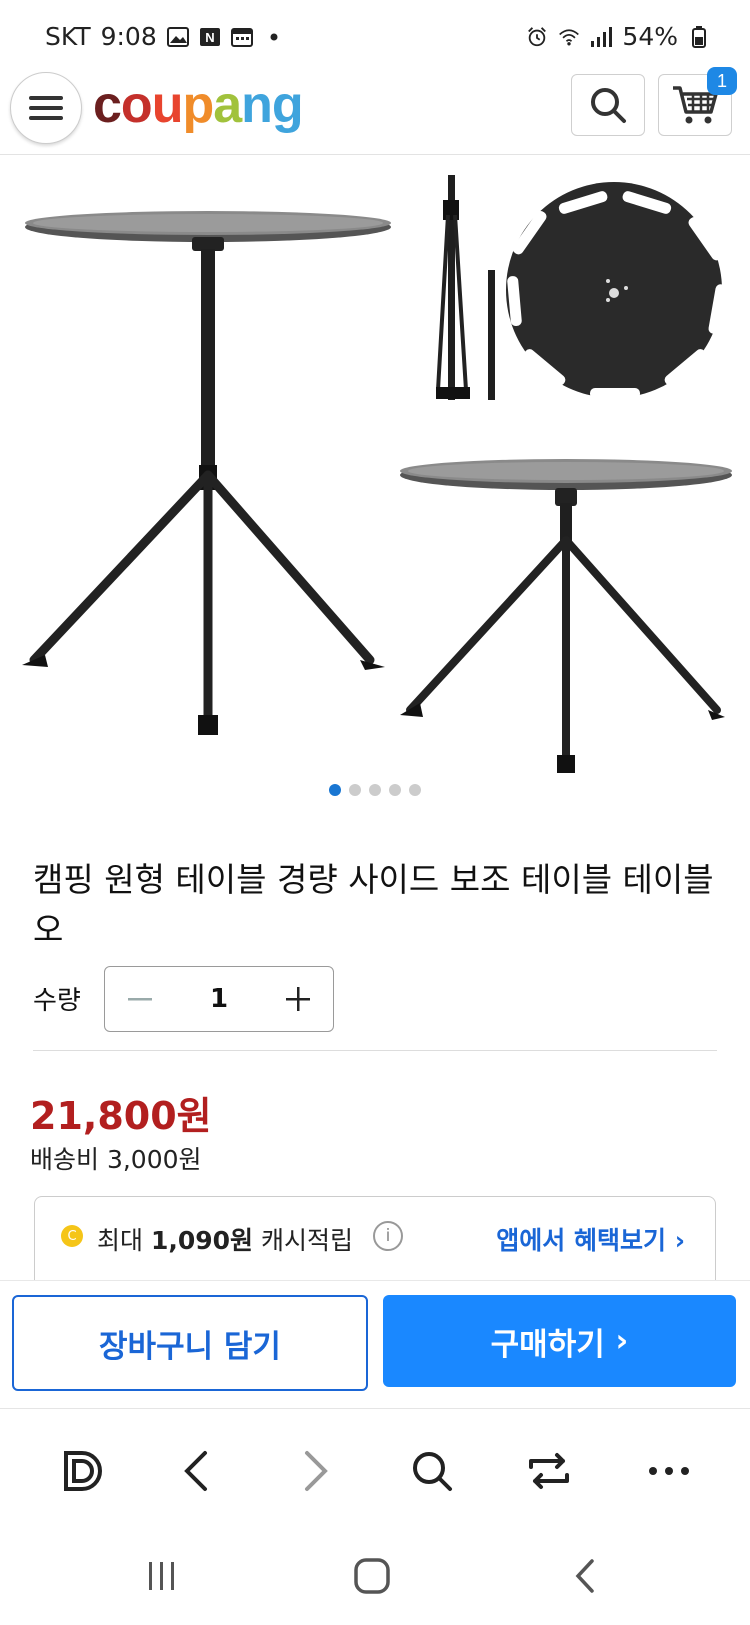  Describe the element at coordinates (722, 81) in the screenshot. I see `cart-count-badge: 1` at that location.